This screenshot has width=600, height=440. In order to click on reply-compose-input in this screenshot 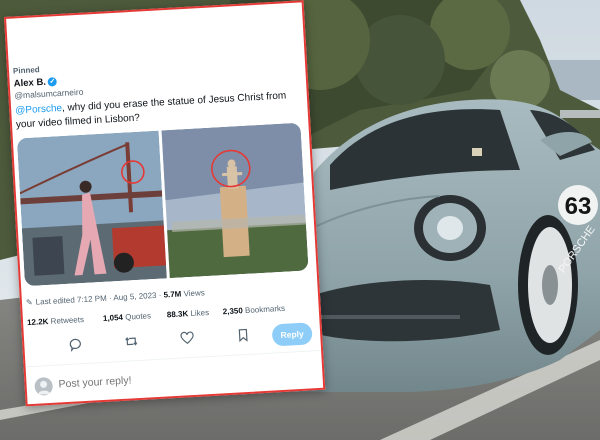, I will do `click(158, 379)`.